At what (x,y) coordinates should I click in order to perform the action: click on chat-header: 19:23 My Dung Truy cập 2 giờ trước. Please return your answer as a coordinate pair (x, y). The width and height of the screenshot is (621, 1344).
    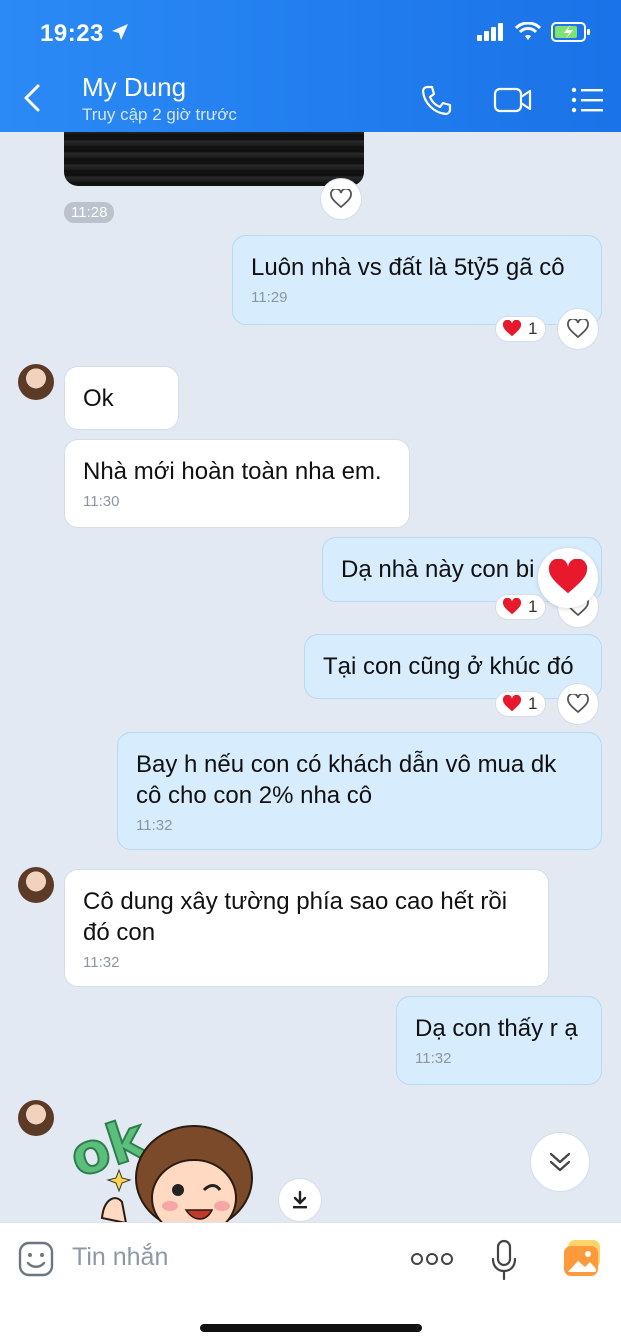
    Looking at the image, I should click on (310, 66).